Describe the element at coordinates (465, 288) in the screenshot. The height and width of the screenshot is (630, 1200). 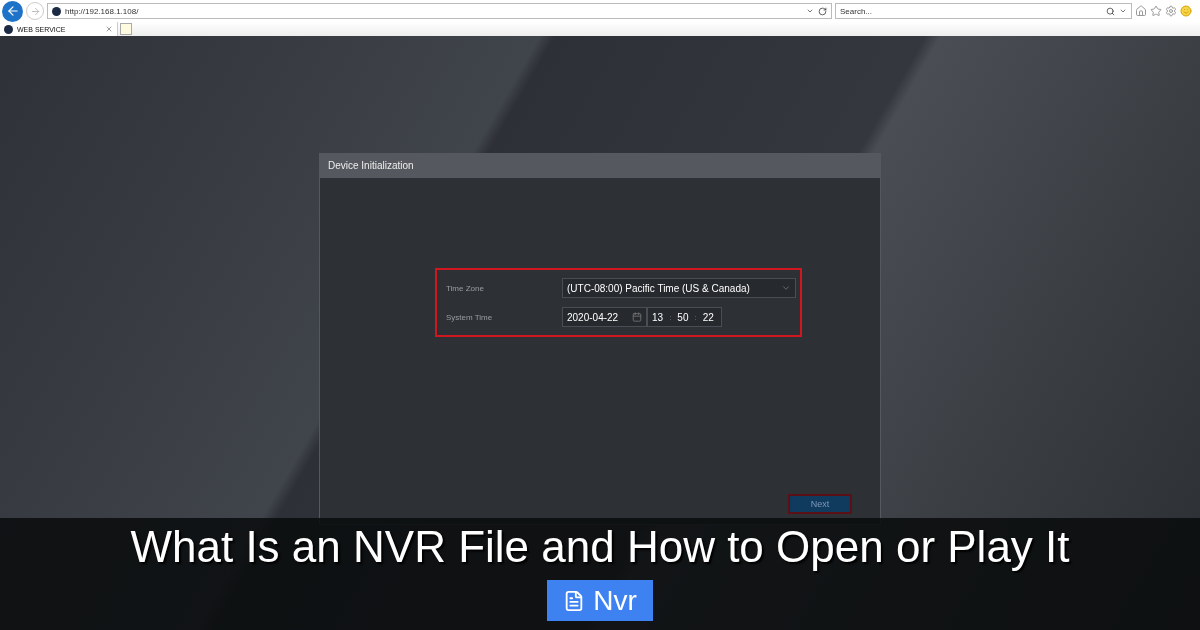
I see `field-label: Time Zone` at that location.